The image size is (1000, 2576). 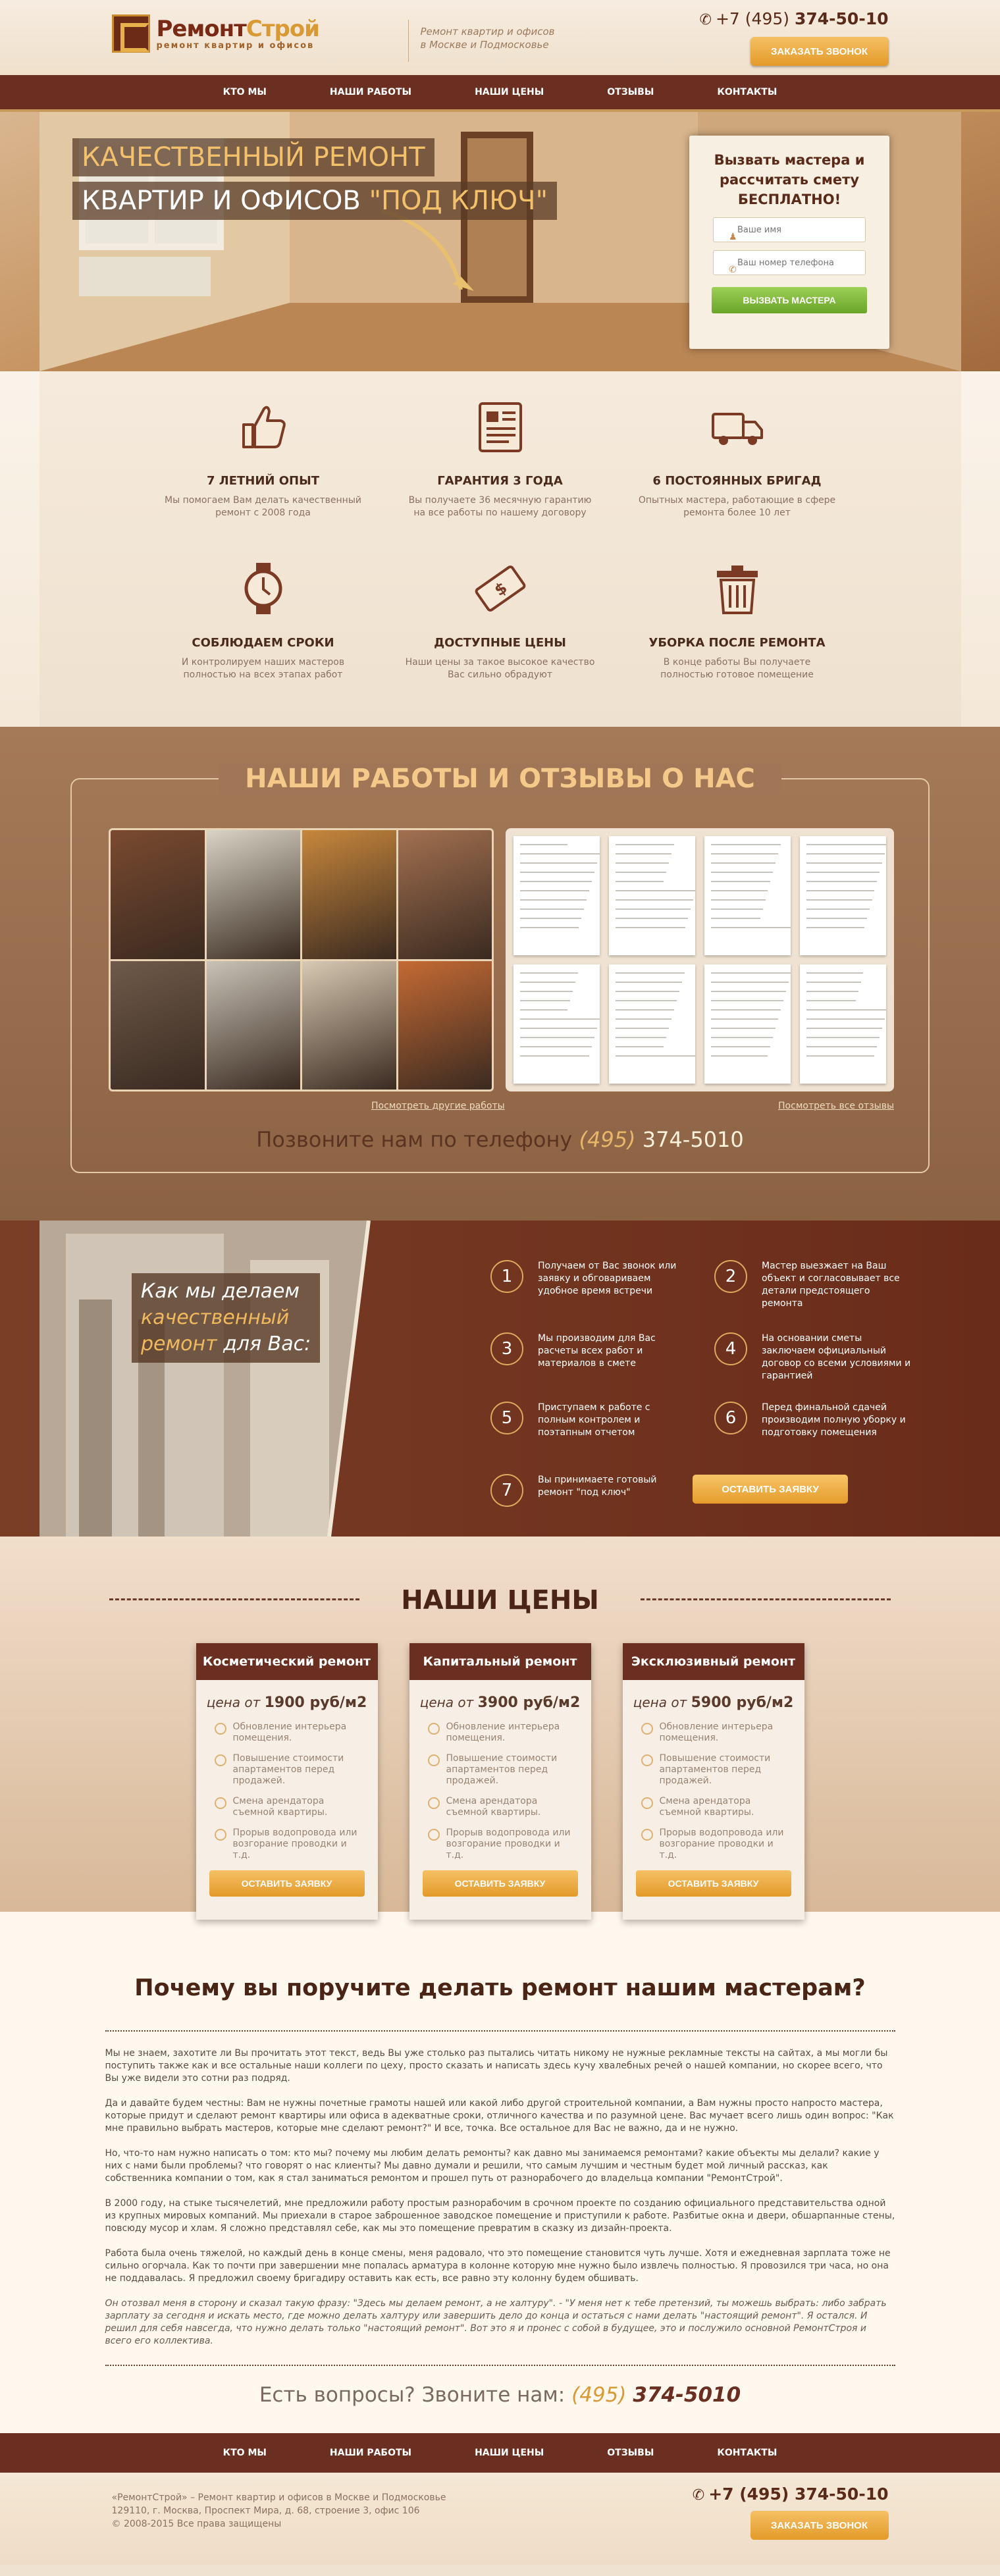 What do you see at coordinates (263, 426) in the screenshot?
I see `thumbs-up-icon` at bounding box center [263, 426].